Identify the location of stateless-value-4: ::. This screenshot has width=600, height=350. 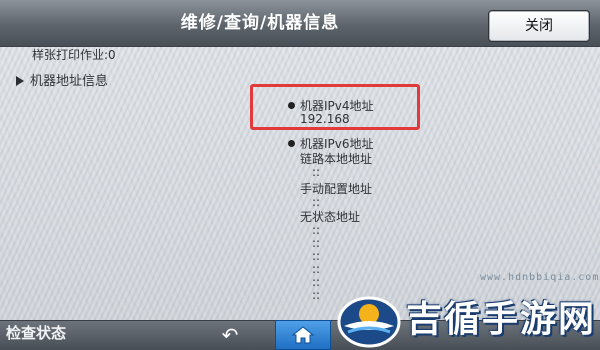
(316, 269).